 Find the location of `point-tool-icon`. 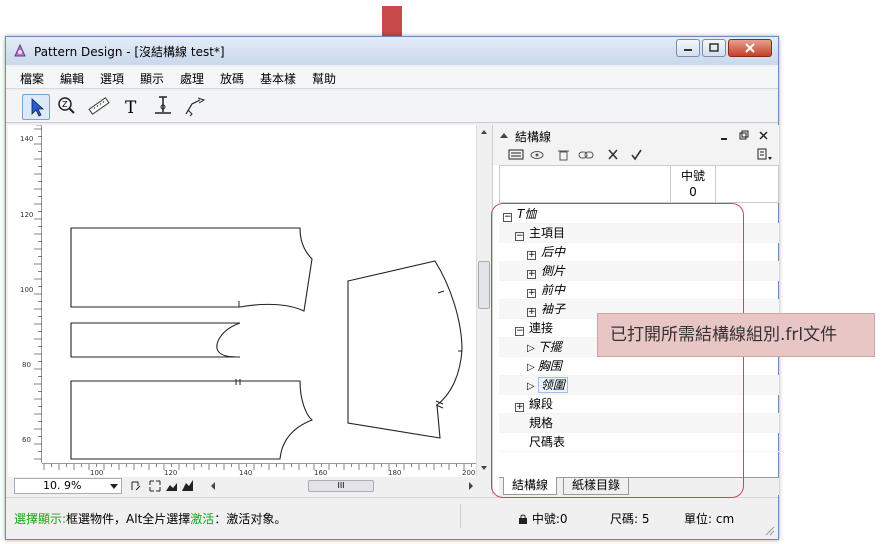

point-tool-icon is located at coordinates (195, 107).